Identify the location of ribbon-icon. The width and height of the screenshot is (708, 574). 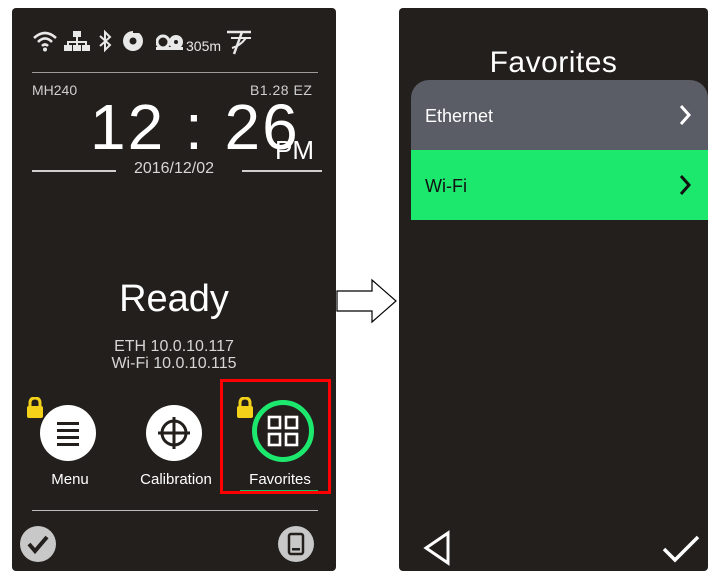
(134, 40).